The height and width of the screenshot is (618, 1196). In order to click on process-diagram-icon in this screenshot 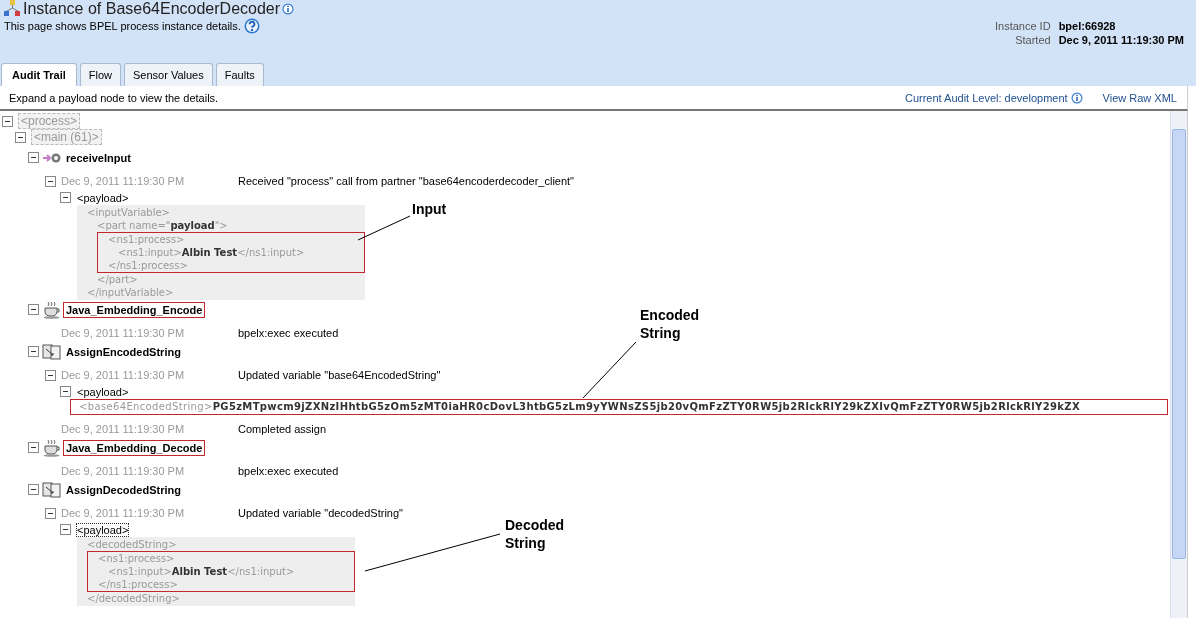, I will do `click(12, 9)`.